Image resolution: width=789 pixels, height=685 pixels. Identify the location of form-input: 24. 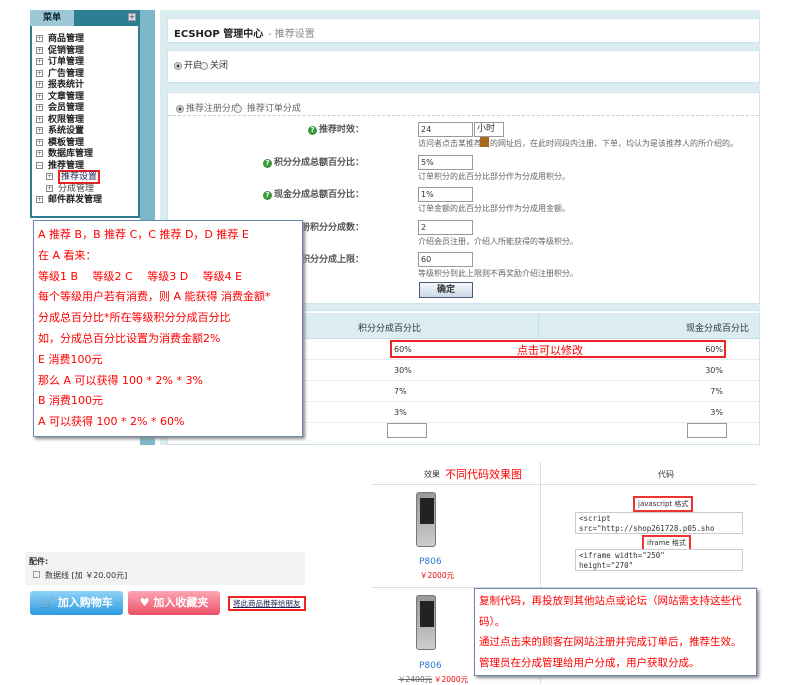
(445, 129).